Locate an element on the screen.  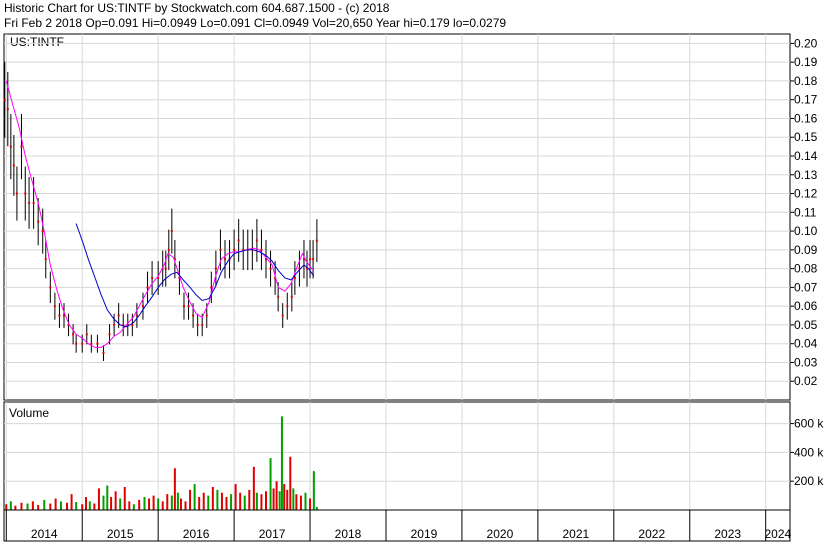
price-y-tick-label: 0.14 is located at coordinates (806, 156).